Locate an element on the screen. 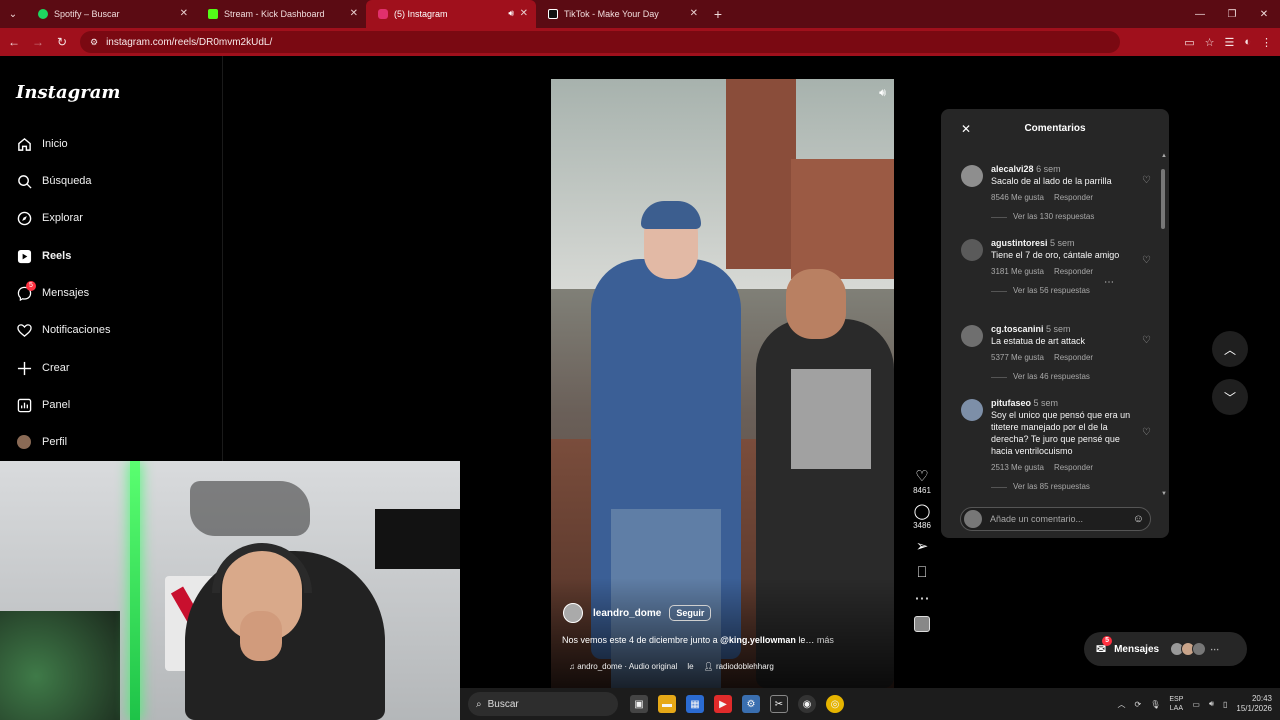  volume-icon: 🔊︎ is located at coordinates (882, 93).